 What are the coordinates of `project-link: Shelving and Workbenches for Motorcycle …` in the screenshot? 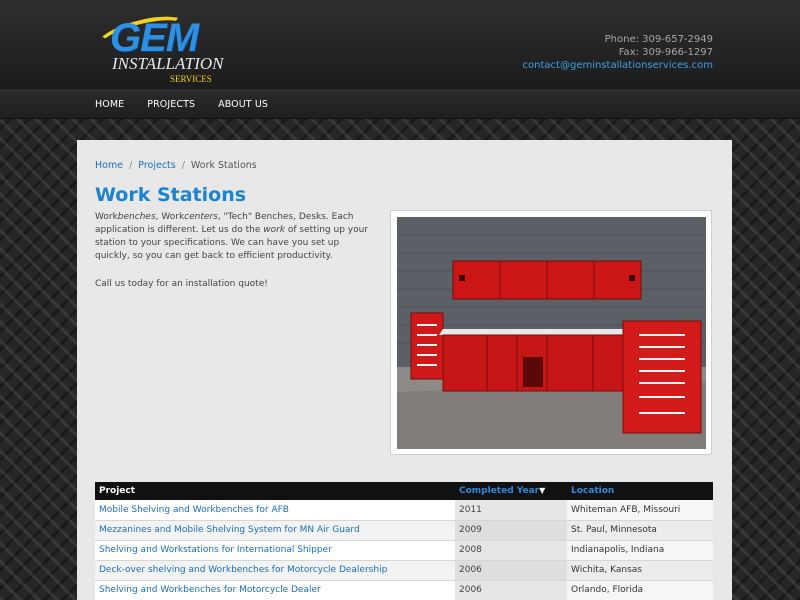 It's located at (275, 590).